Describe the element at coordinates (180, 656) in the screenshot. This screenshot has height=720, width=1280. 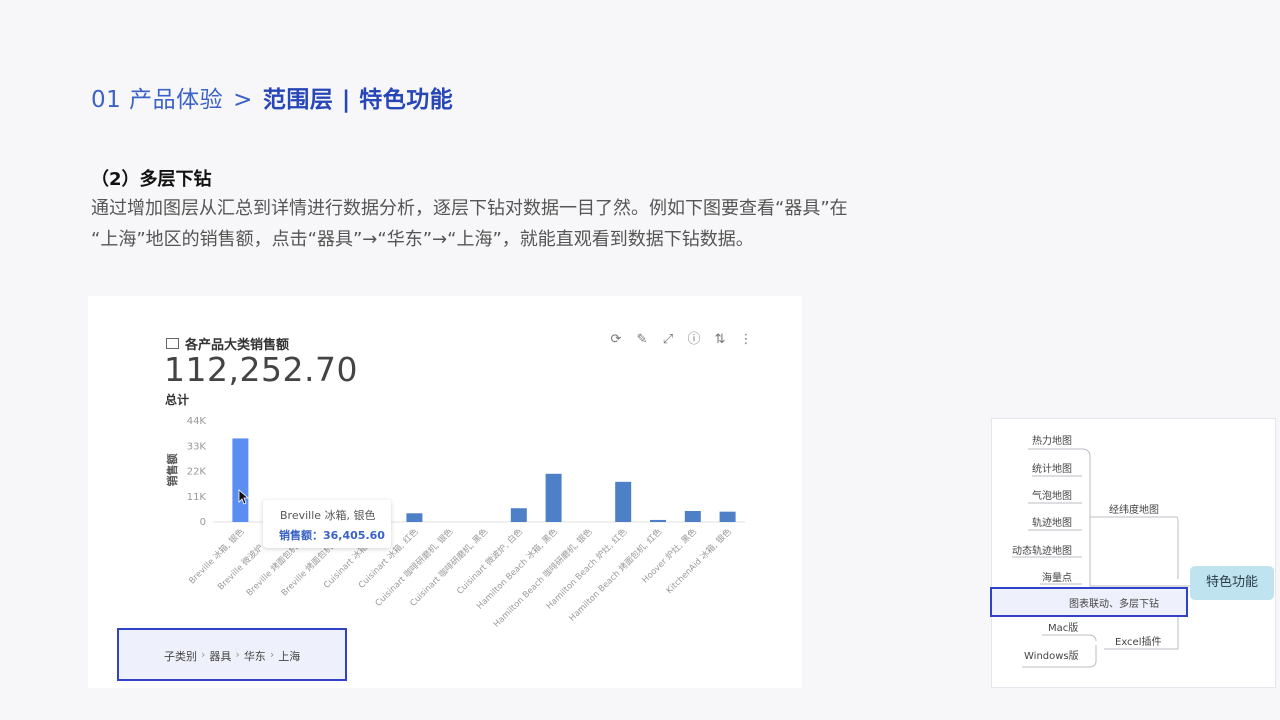
I see `drill-level-1: 子类别` at that location.